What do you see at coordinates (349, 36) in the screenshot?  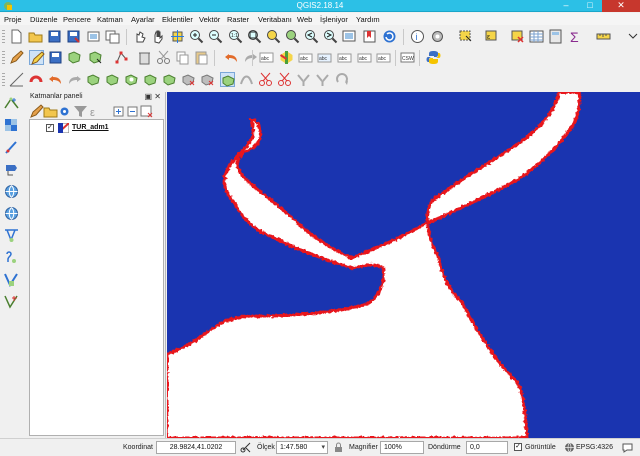 I see `new-map-view-icon` at bounding box center [349, 36].